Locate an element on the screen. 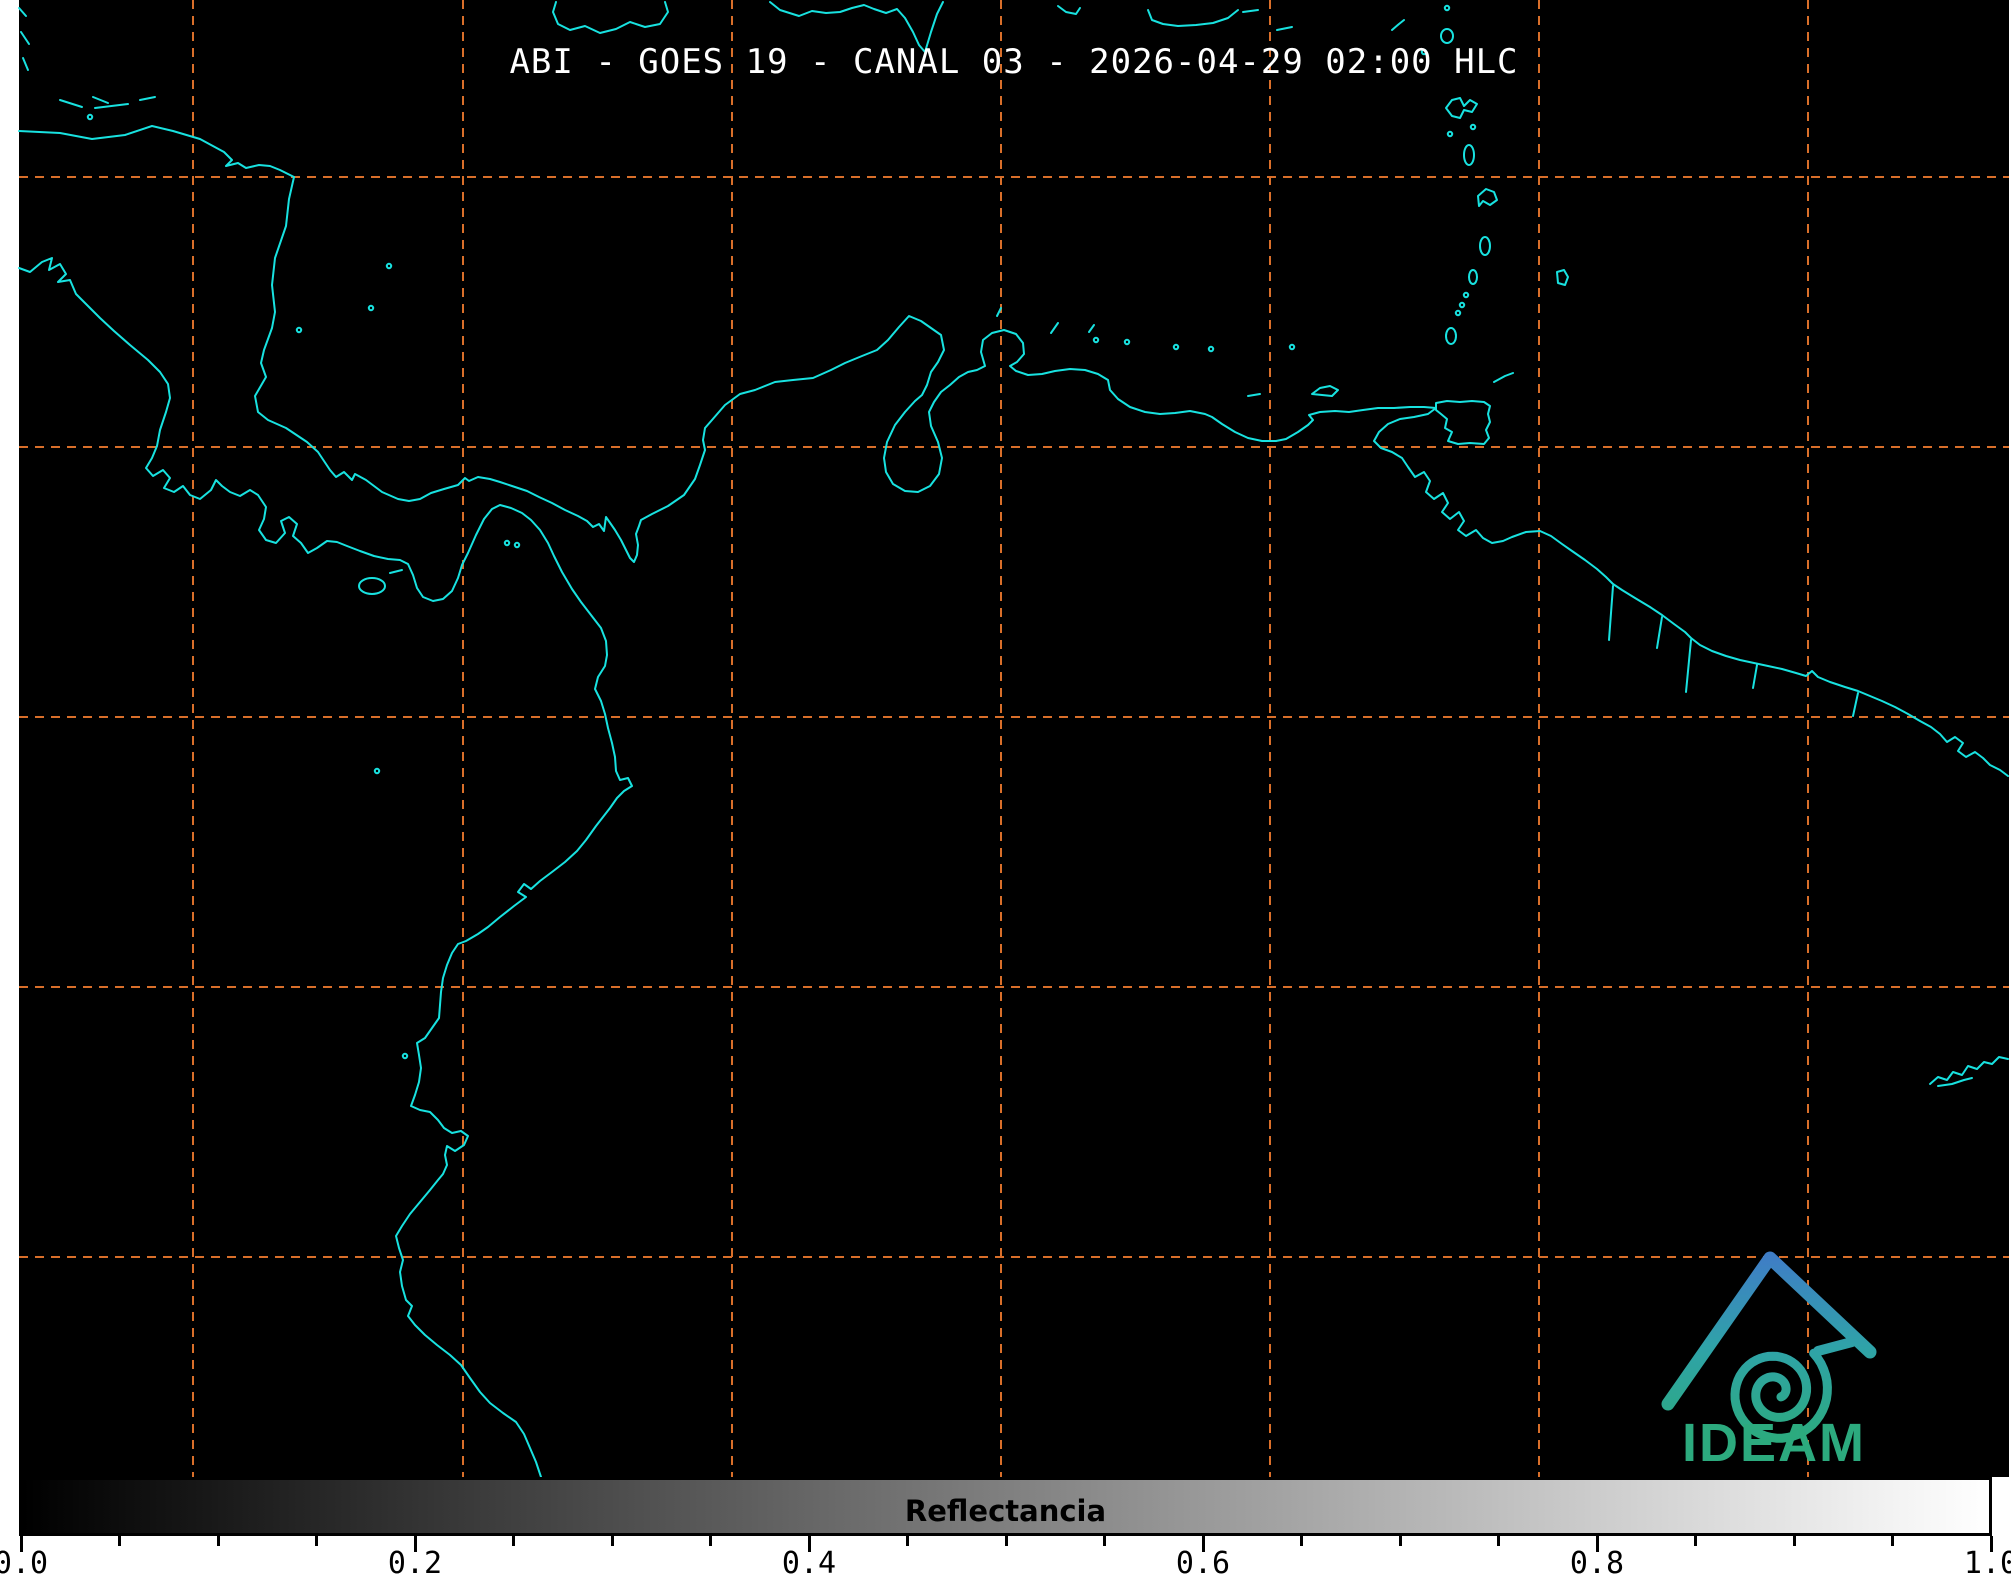 The image size is (2011, 1577). colorbar-tick-label: 0.2 is located at coordinates (415, 1561).